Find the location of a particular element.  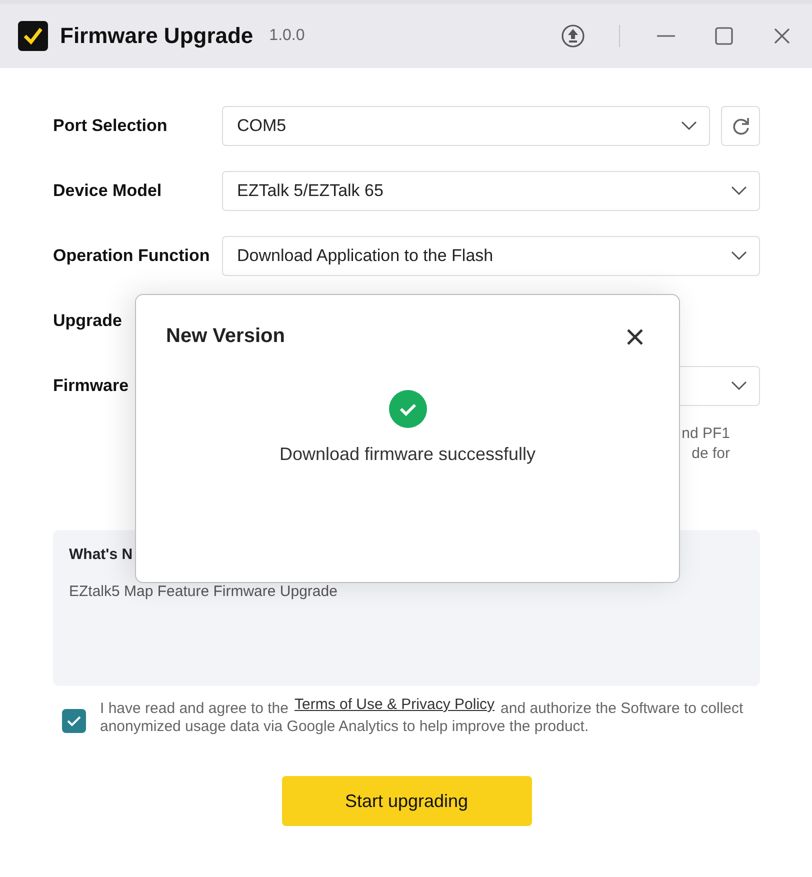

field-label: Device Model is located at coordinates (108, 191).